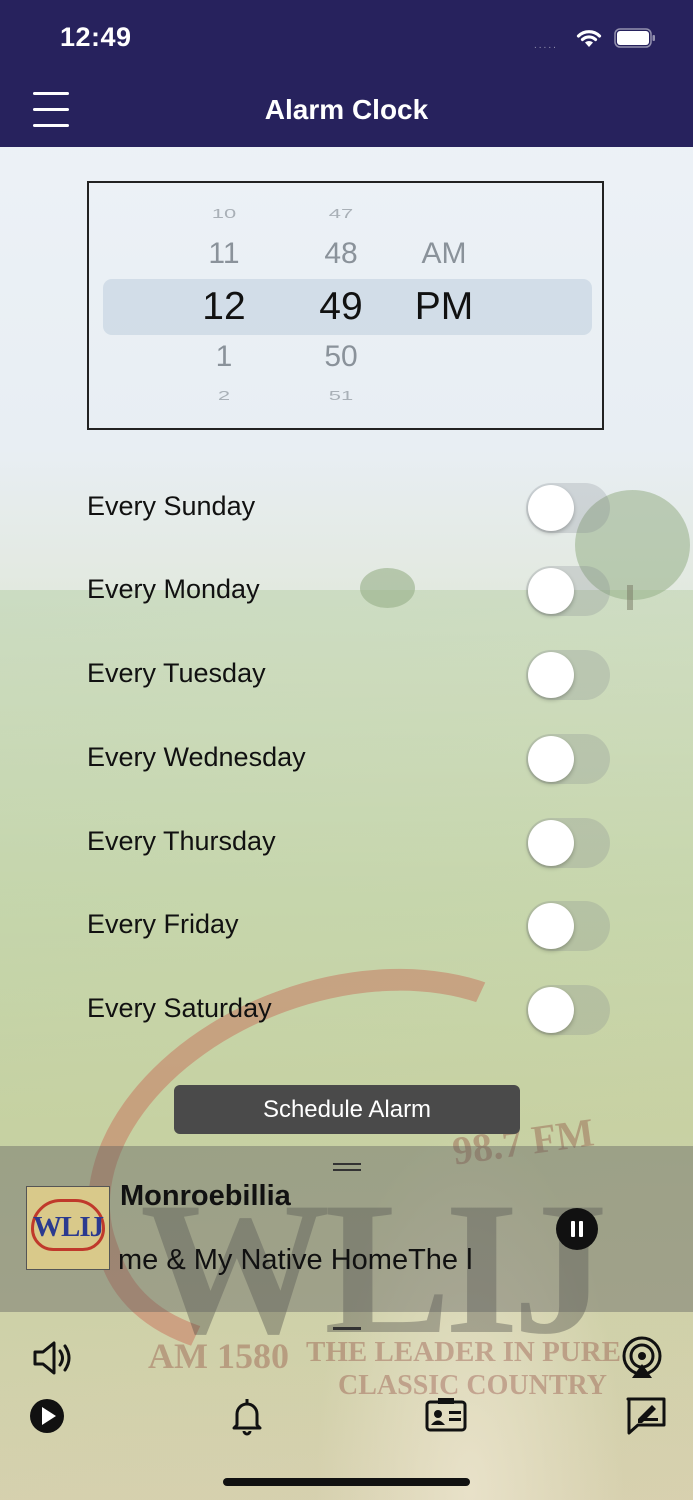  Describe the element at coordinates (348, 926) in the screenshot. I see `day-row-friday: Every Friday` at that location.